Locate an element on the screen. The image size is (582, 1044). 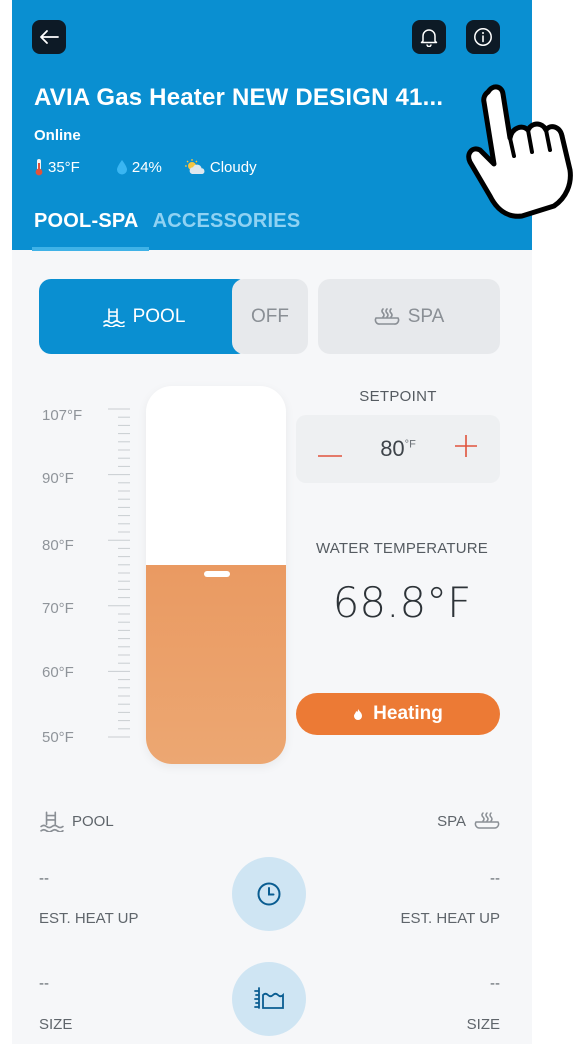
spa-info-label: SPA is located at coordinates (451, 821).